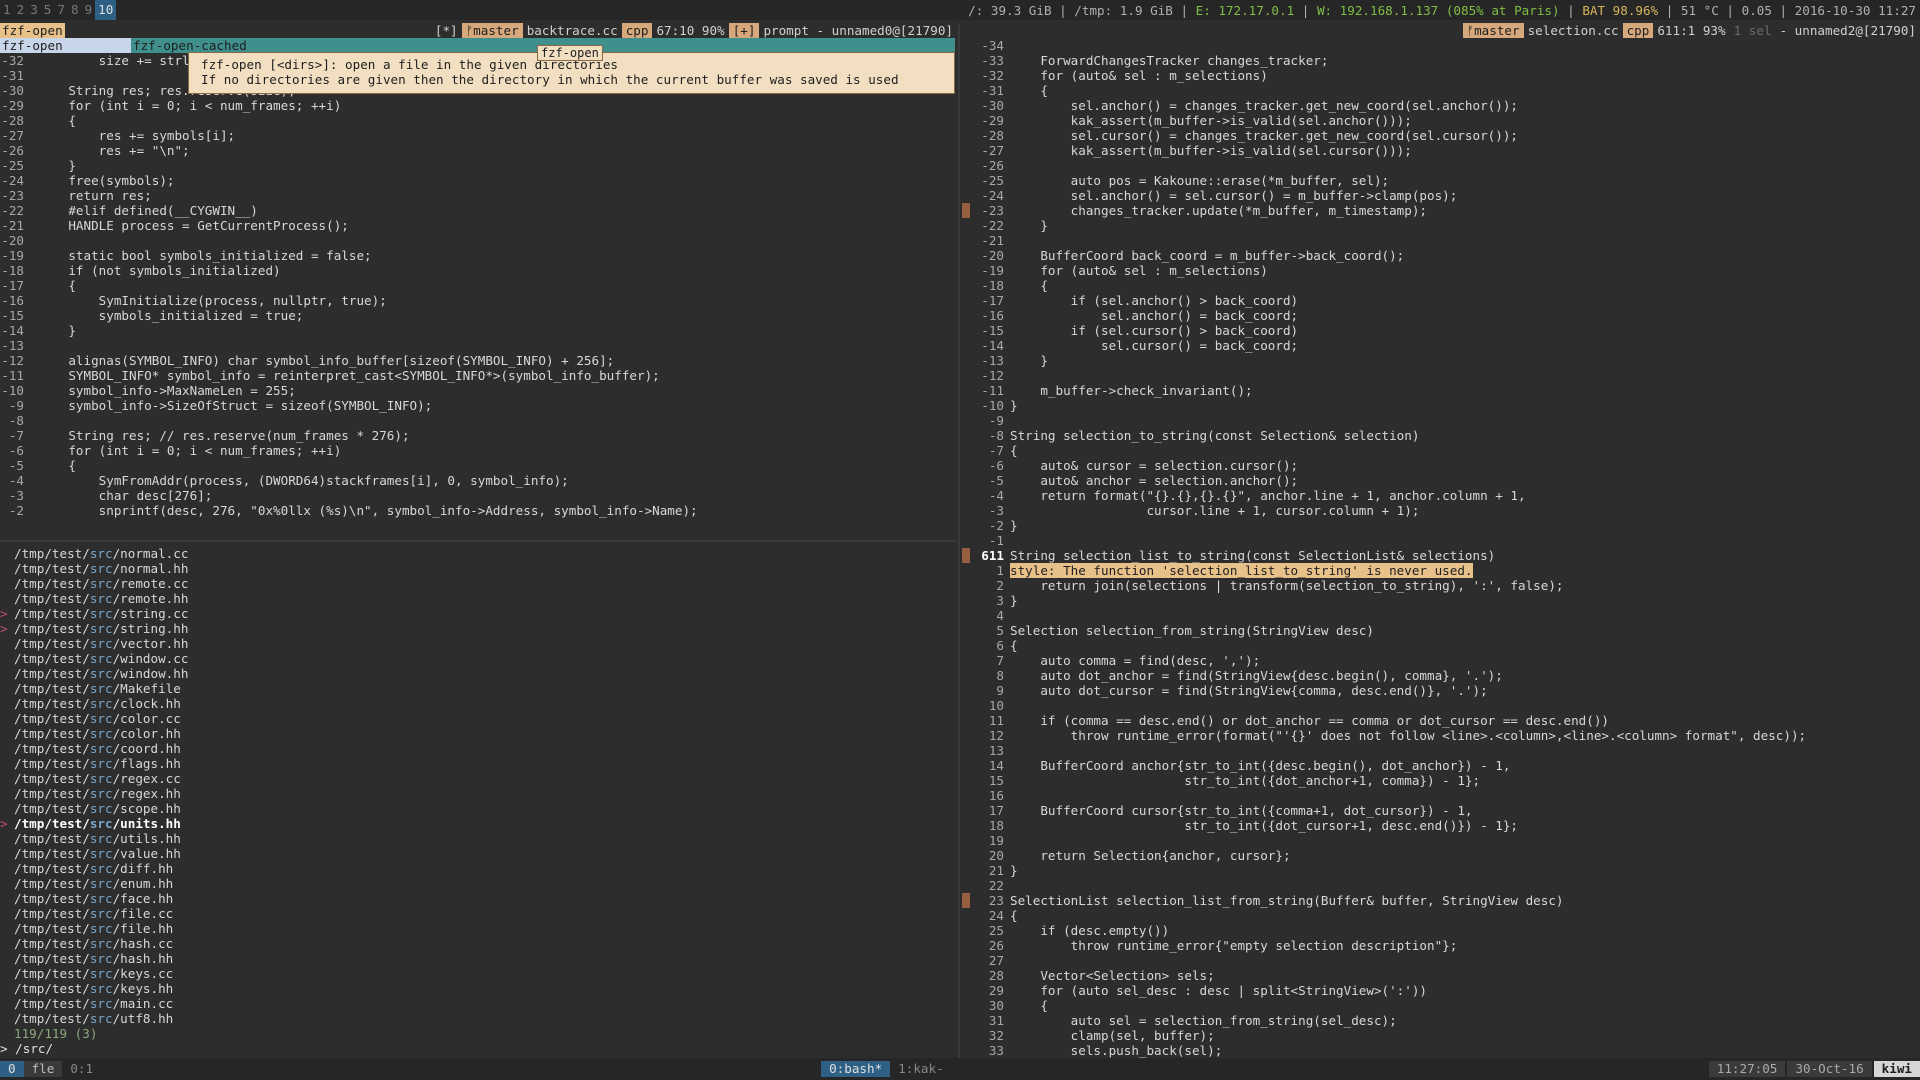  I want to click on fzf-result-item: > /tmp/test/src/string.cc, so click(478, 613).